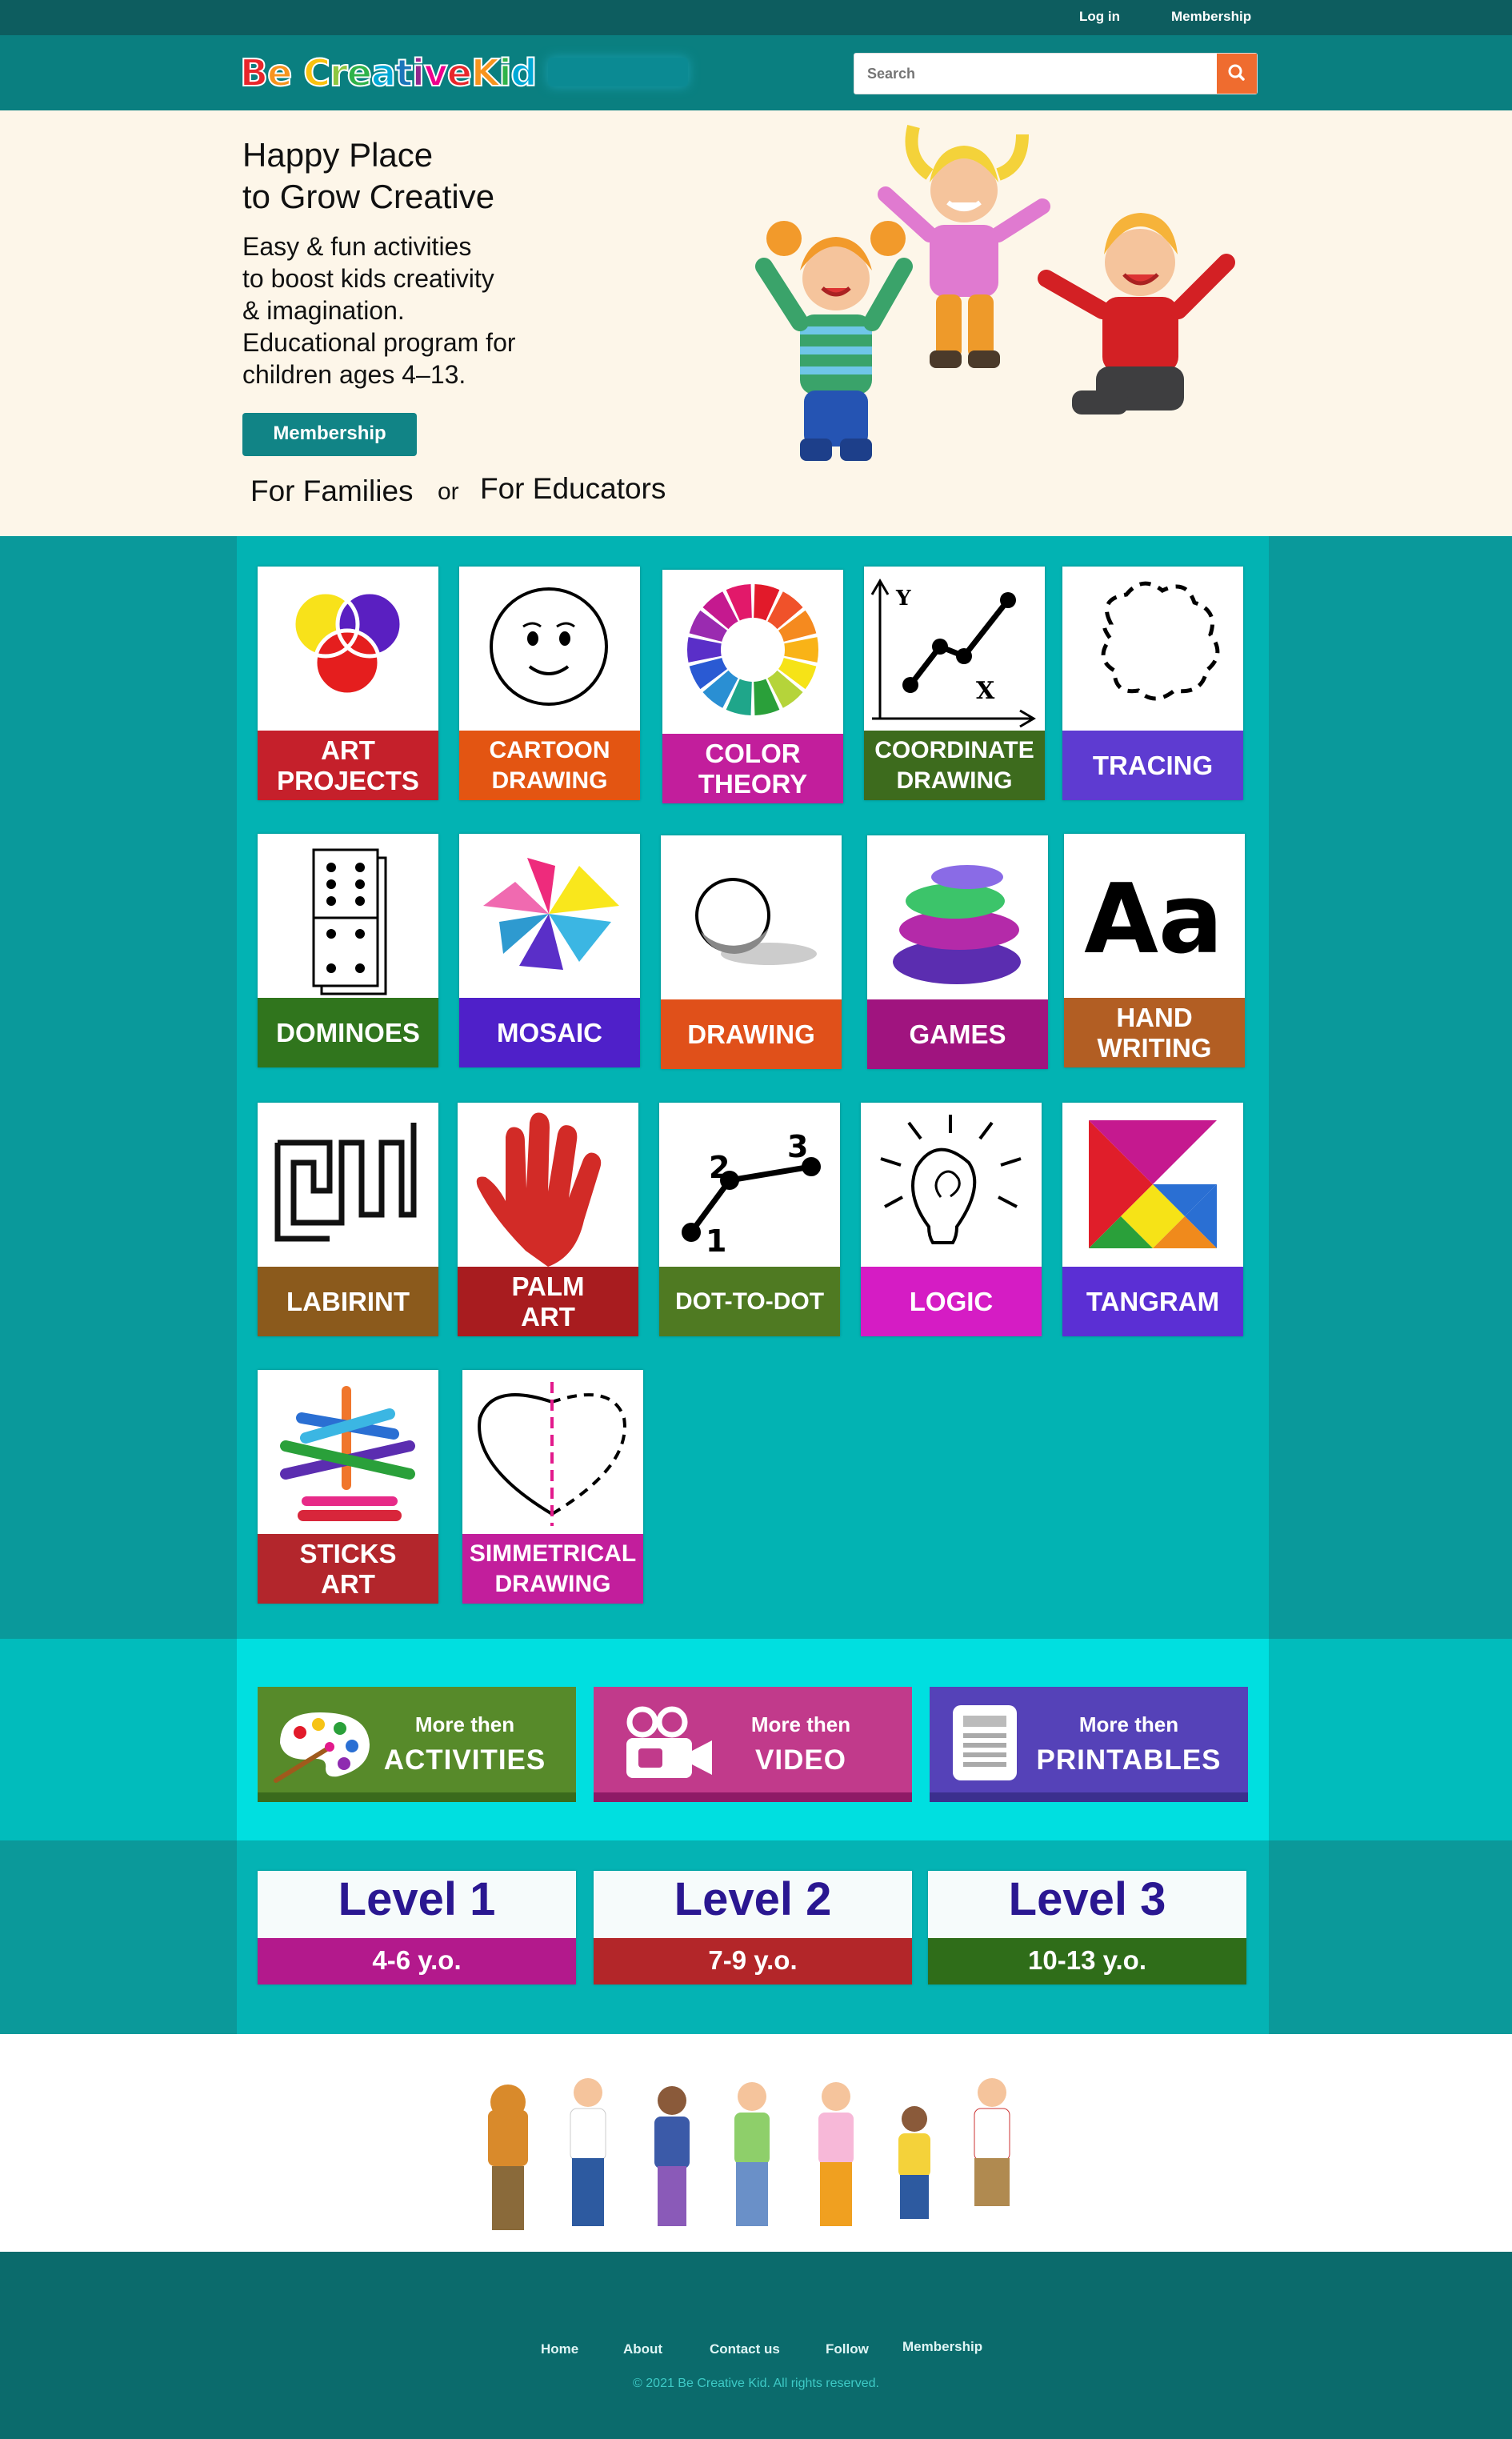 The image size is (1512, 2439). I want to click on characters-strip, so click(756, 2143).